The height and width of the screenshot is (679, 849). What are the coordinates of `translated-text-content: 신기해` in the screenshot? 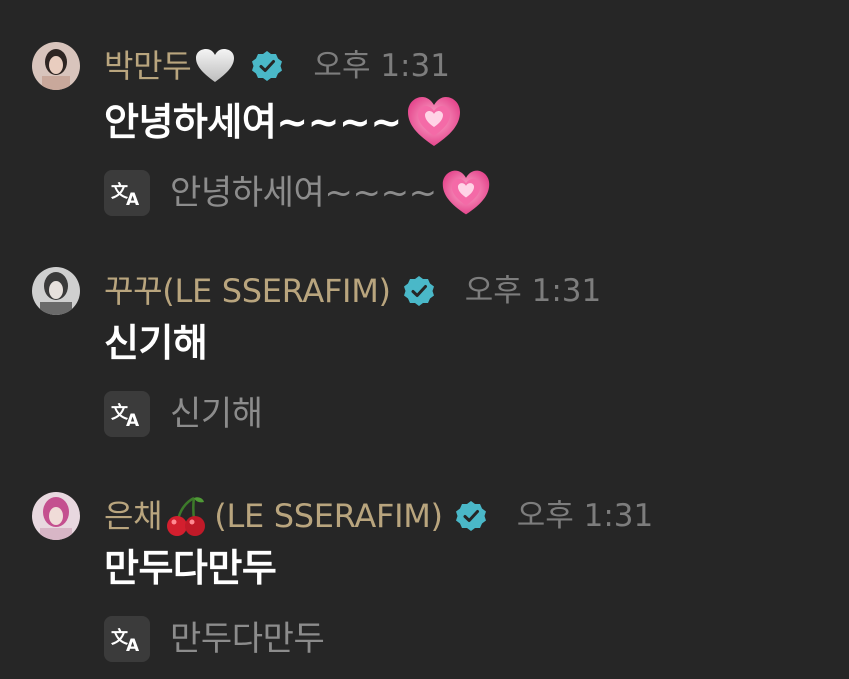 It's located at (216, 414).